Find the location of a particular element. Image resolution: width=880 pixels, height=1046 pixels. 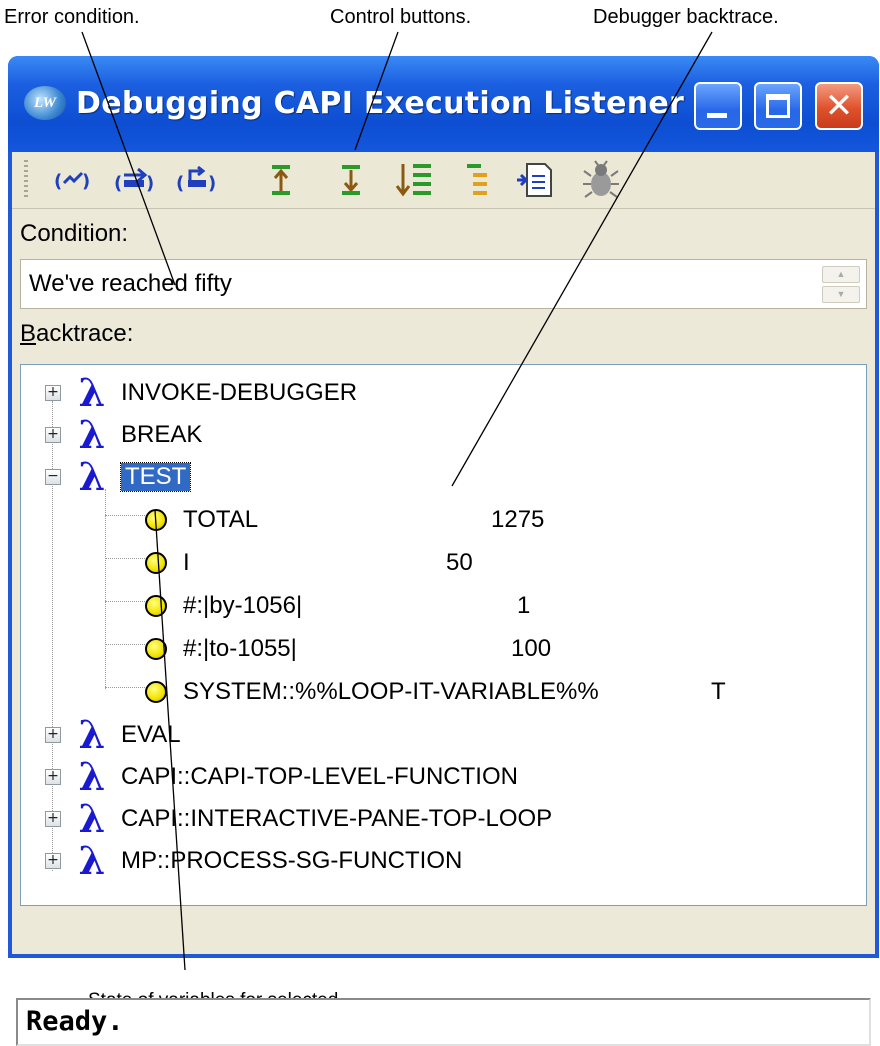

close-button: ✕ is located at coordinates (839, 106).